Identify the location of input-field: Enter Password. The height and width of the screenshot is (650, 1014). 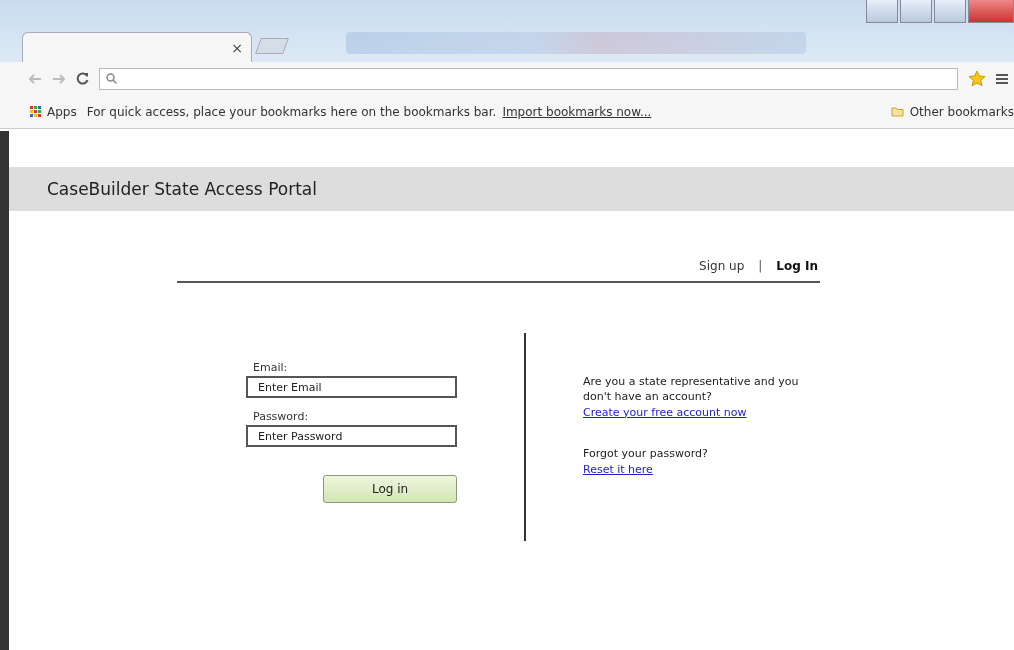
(351, 436).